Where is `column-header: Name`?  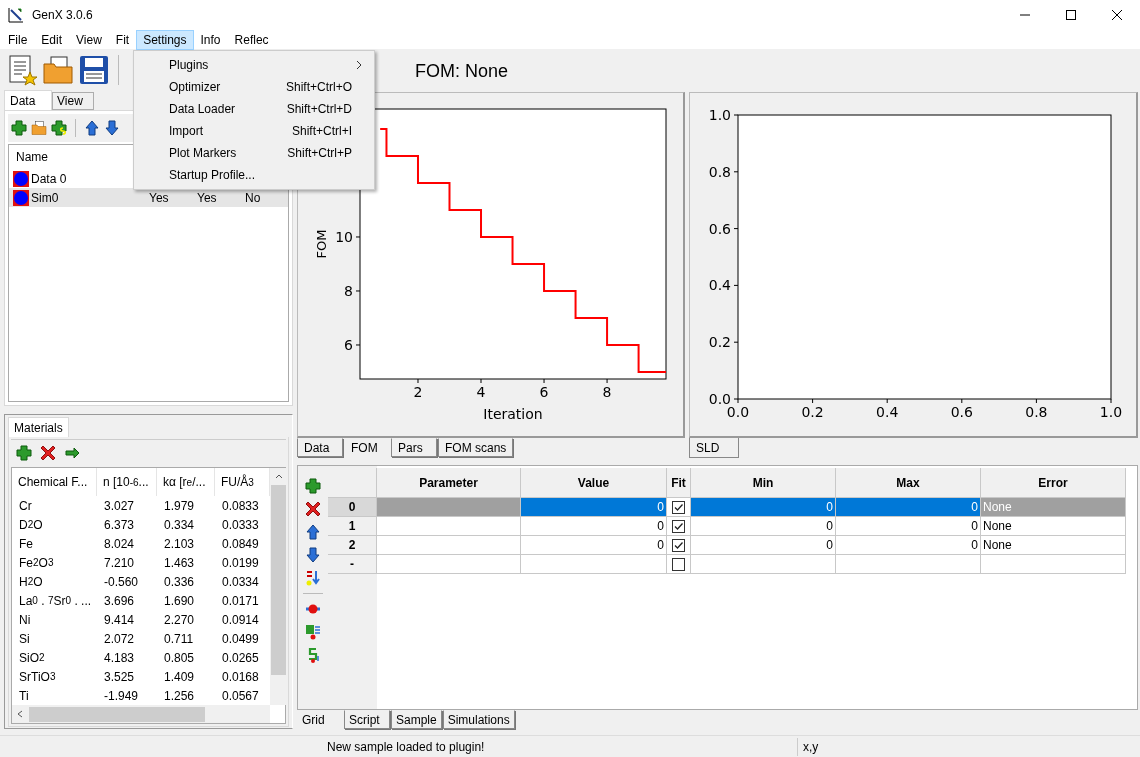 column-header: Name is located at coordinates (32, 157).